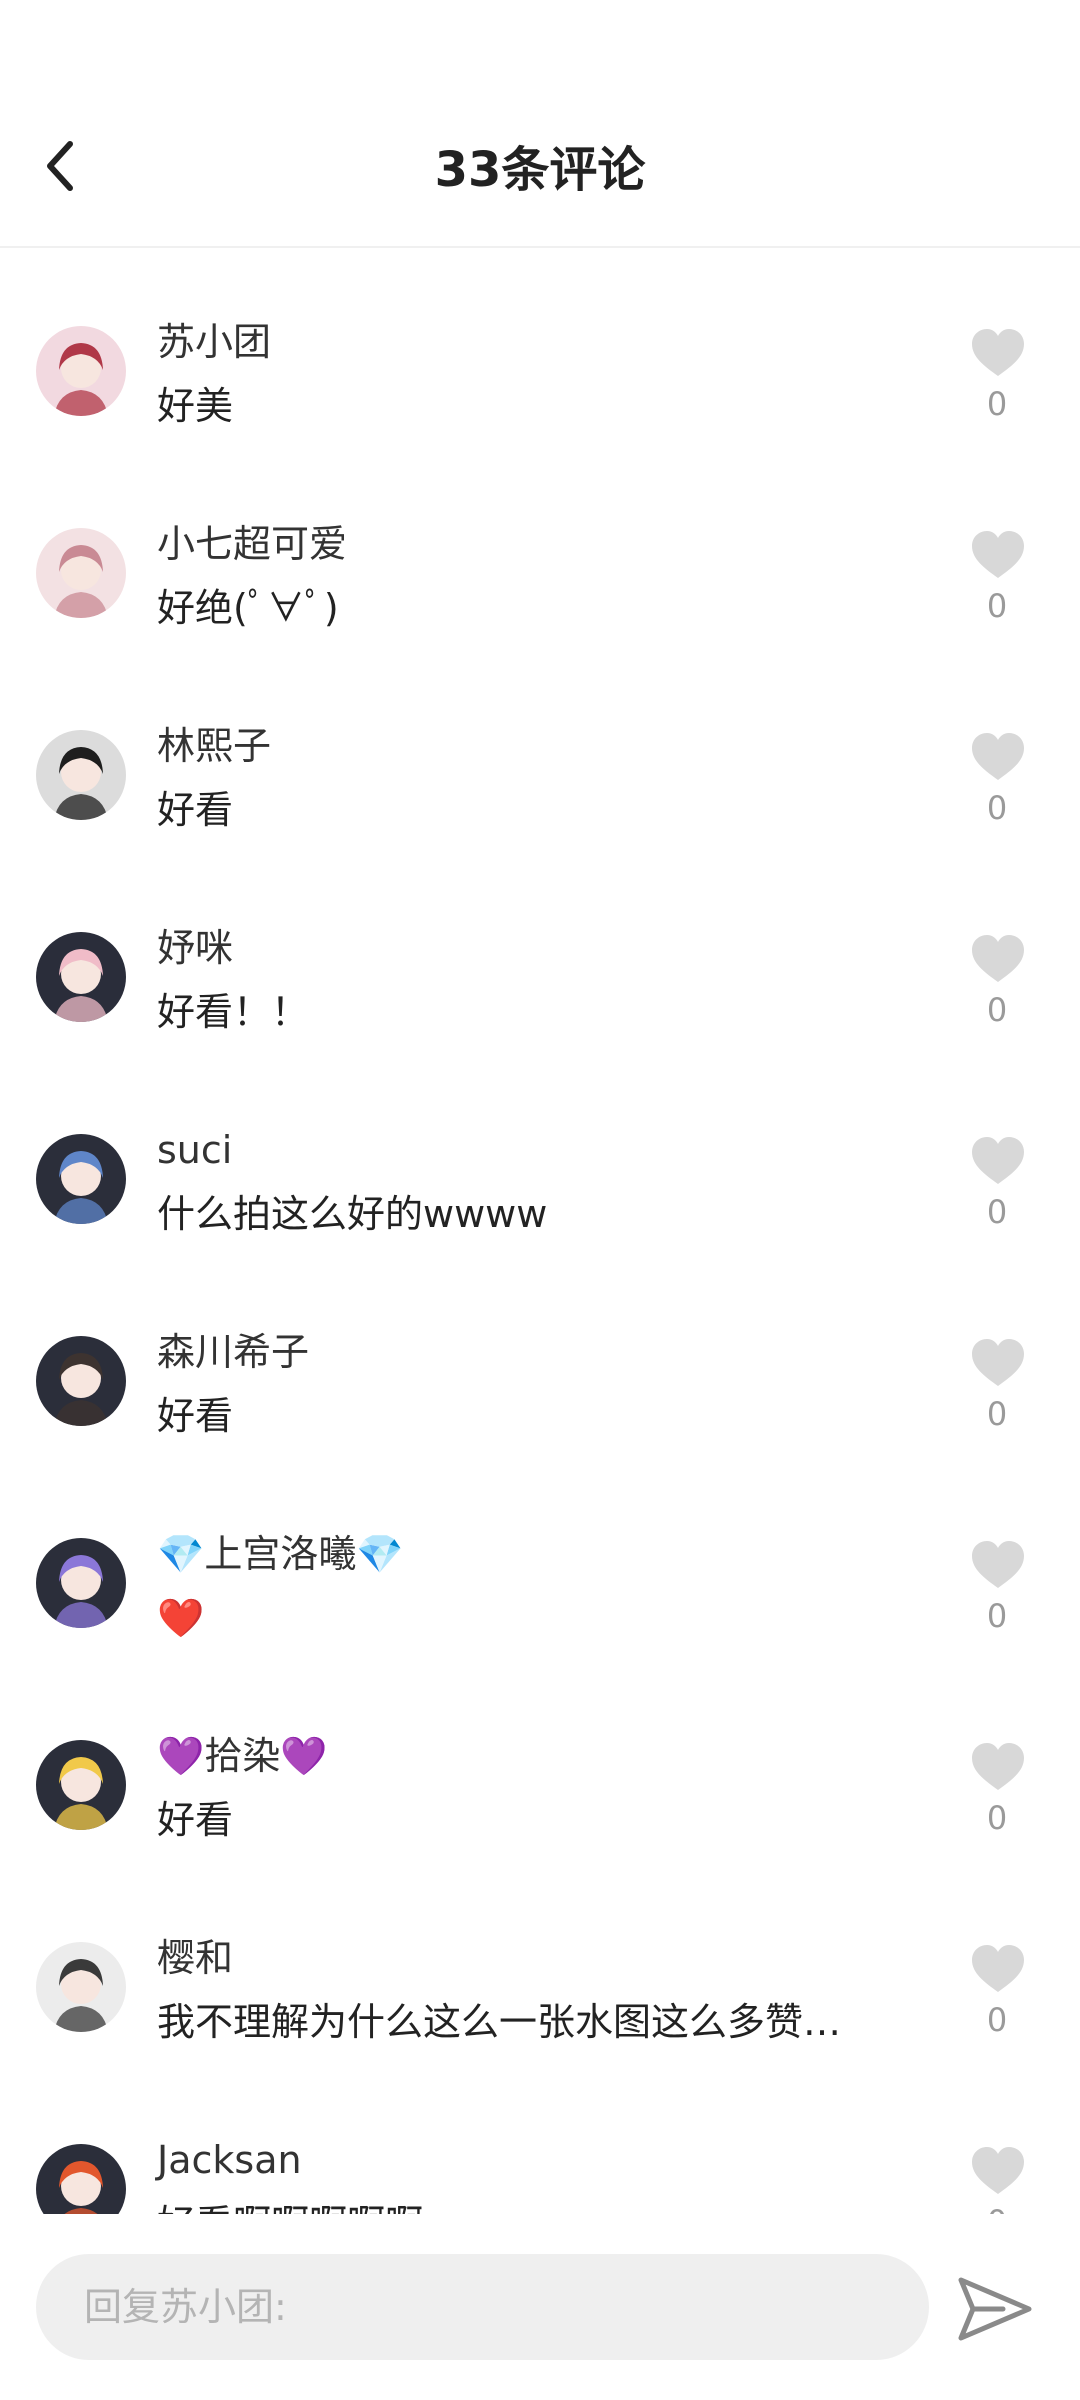 This screenshot has width=1080, height=2400. What do you see at coordinates (540, 753) in the screenshot?
I see `comment-item: 林熙子 好看 0` at bounding box center [540, 753].